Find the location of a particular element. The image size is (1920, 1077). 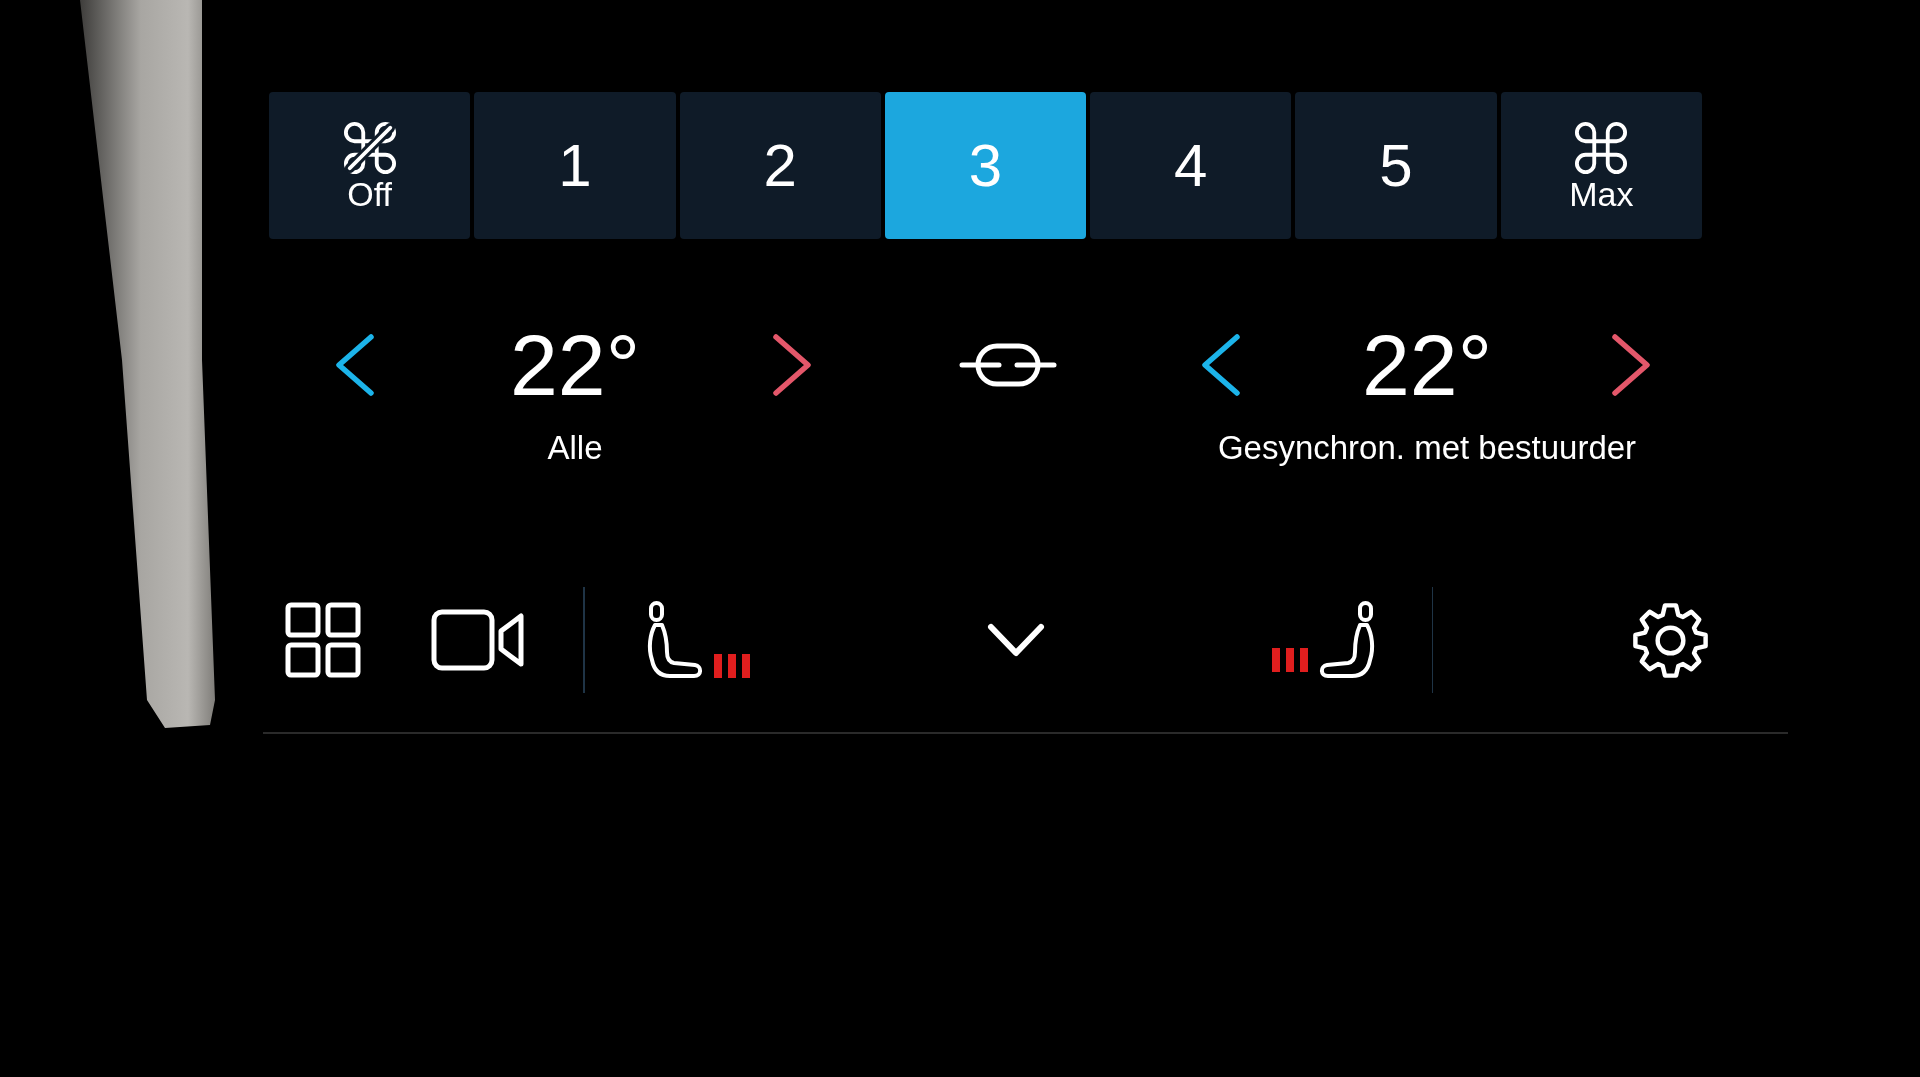

grid-icon is located at coordinates (323, 640).